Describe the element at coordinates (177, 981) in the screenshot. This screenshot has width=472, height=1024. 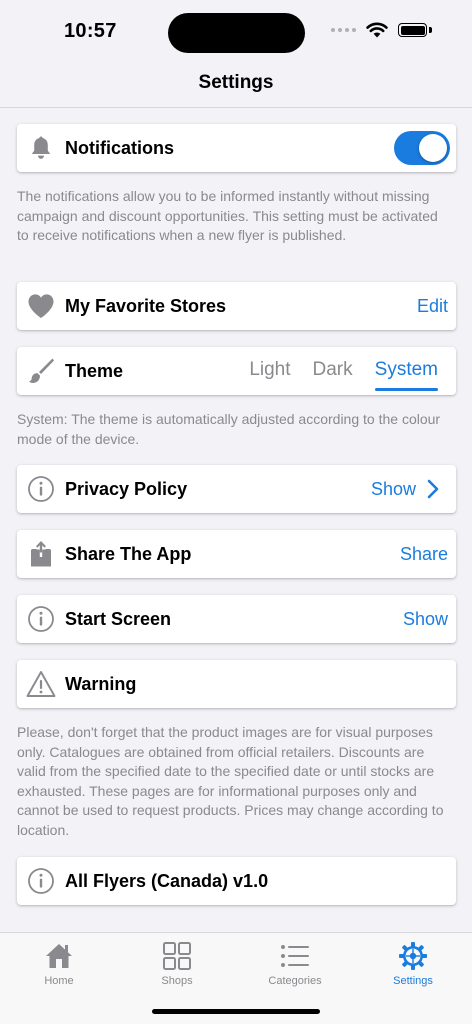
I see `tab-shops-label: Shops` at that location.